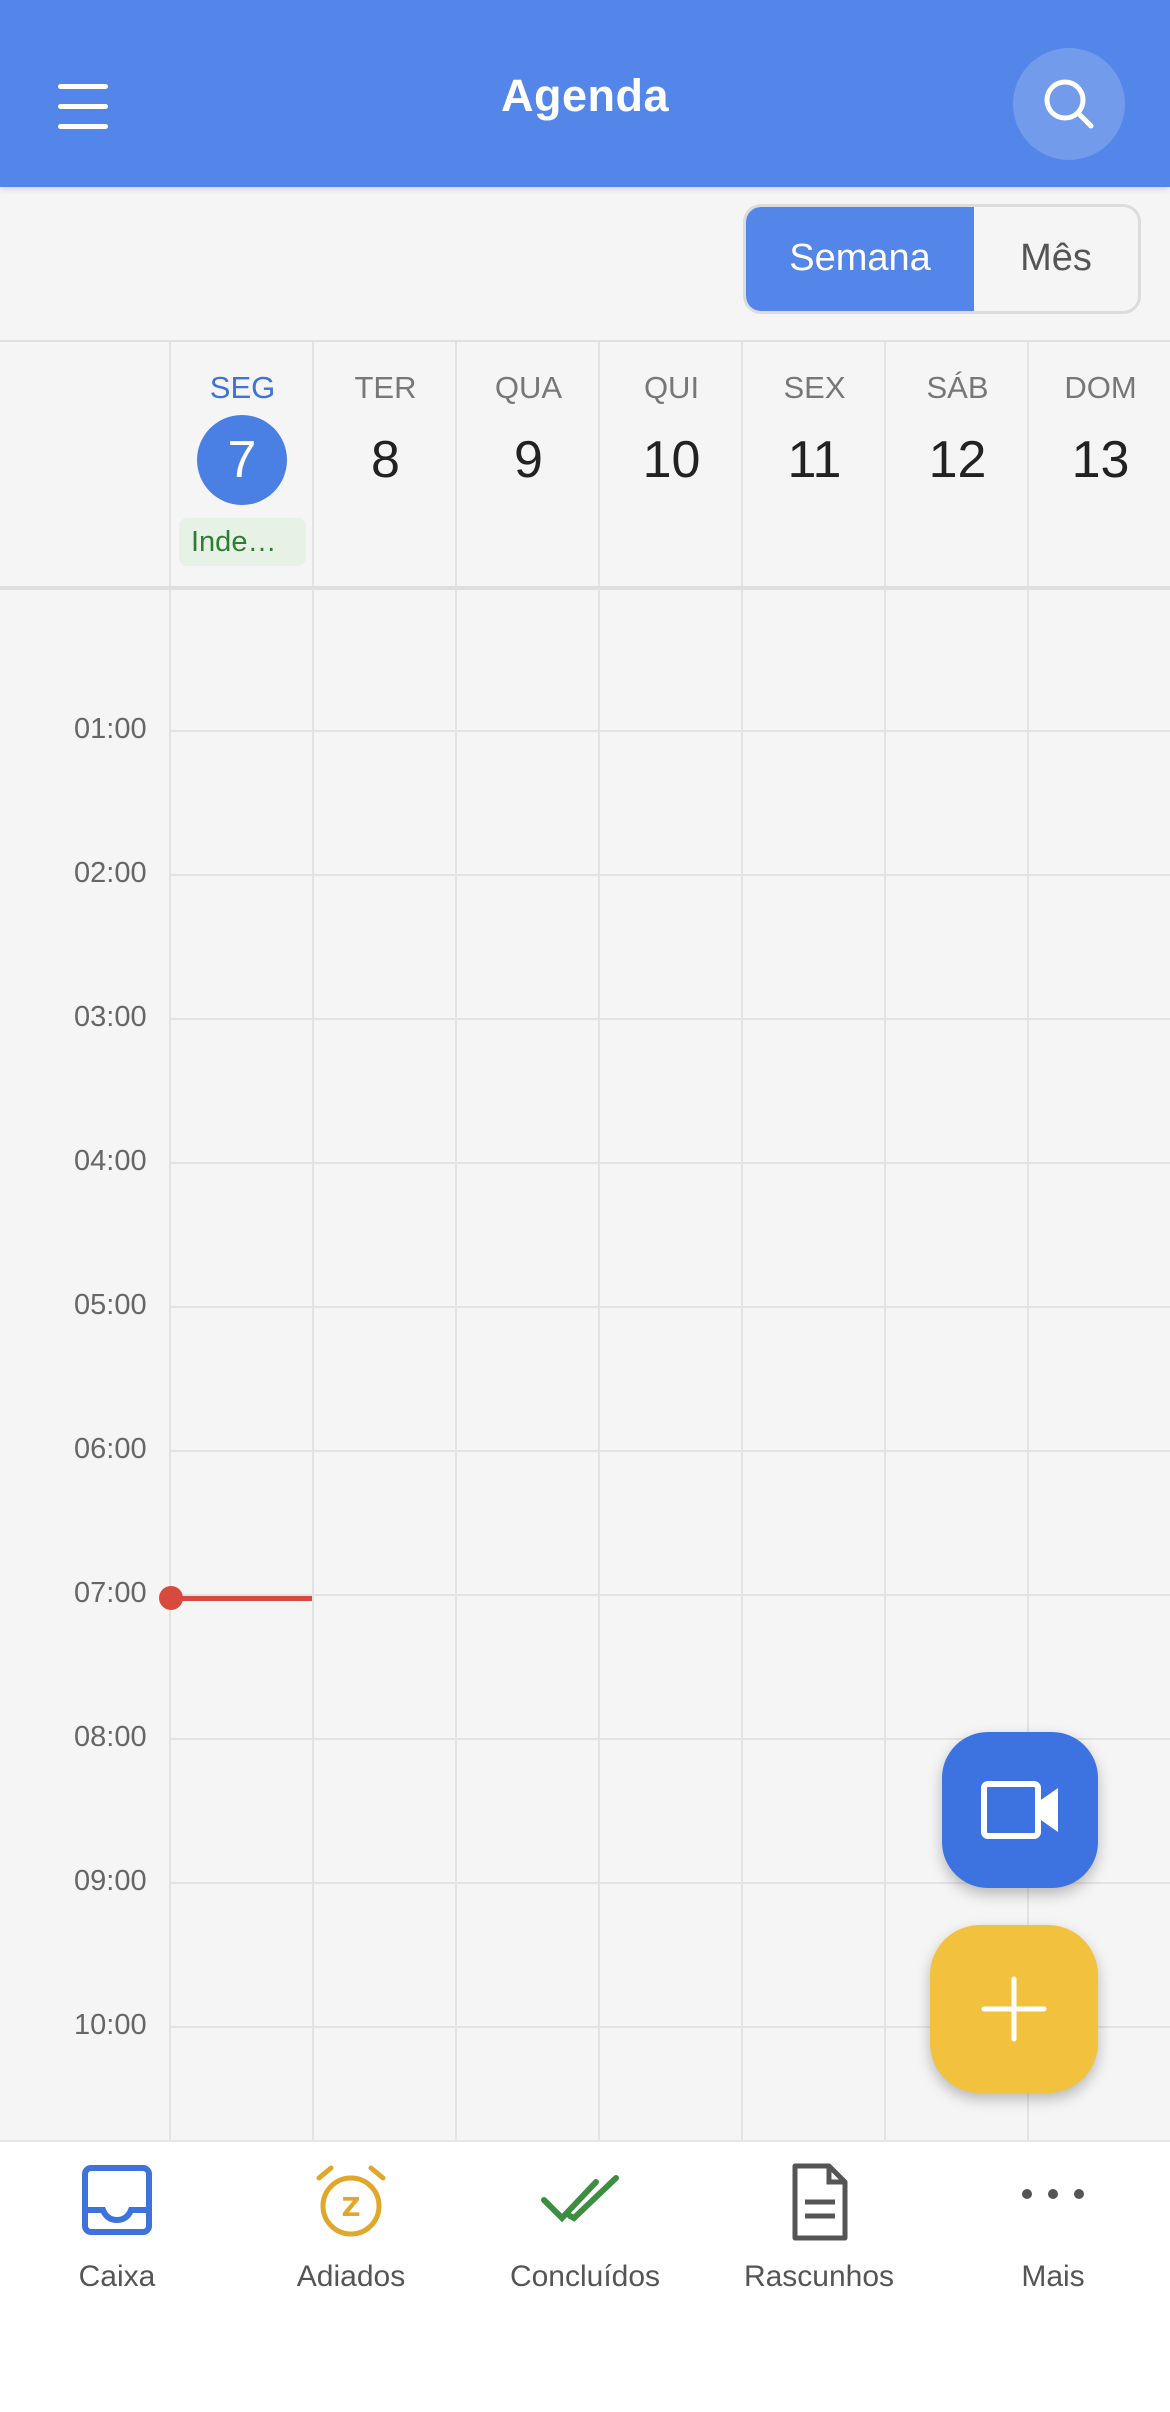 This screenshot has height=2412, width=1170. Describe the element at coordinates (110, 873) in the screenshot. I see `time-label: 02:00` at that location.